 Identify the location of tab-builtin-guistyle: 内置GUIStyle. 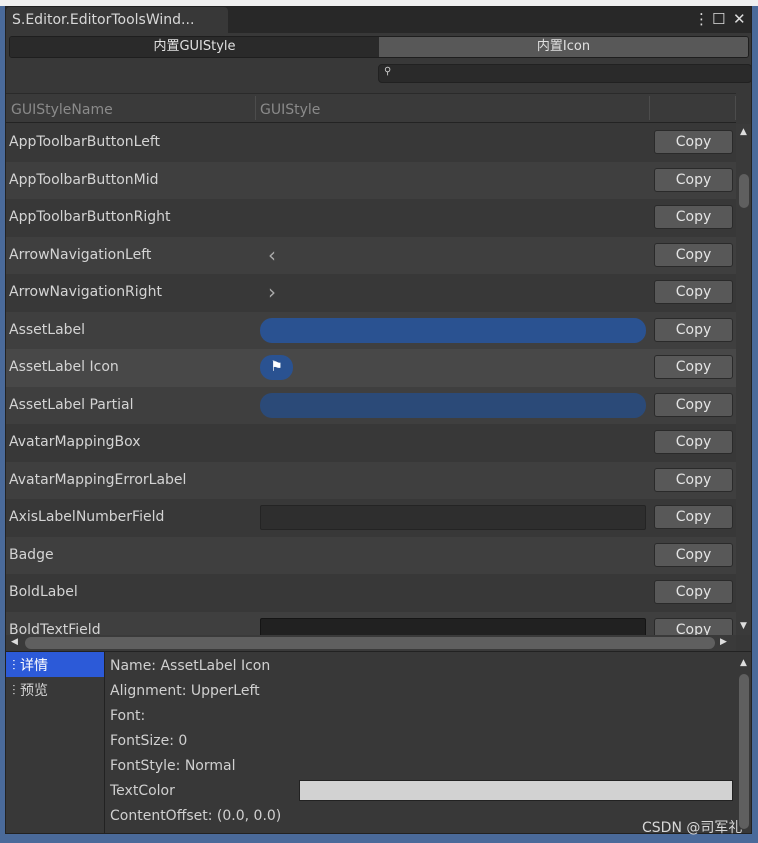
(194, 47).